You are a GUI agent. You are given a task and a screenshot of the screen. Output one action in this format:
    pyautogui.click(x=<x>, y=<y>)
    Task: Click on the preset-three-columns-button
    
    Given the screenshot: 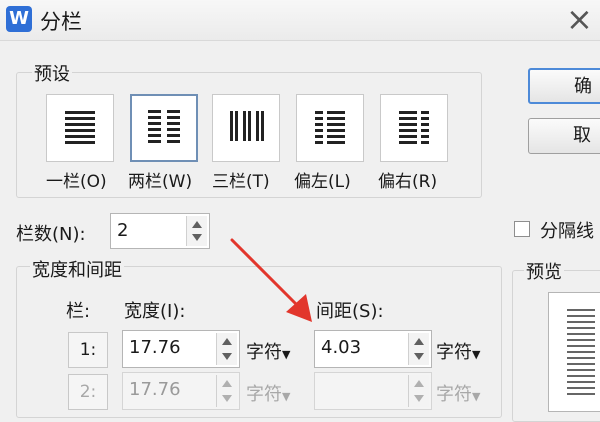 What is the action you would take?
    pyautogui.click(x=246, y=128)
    